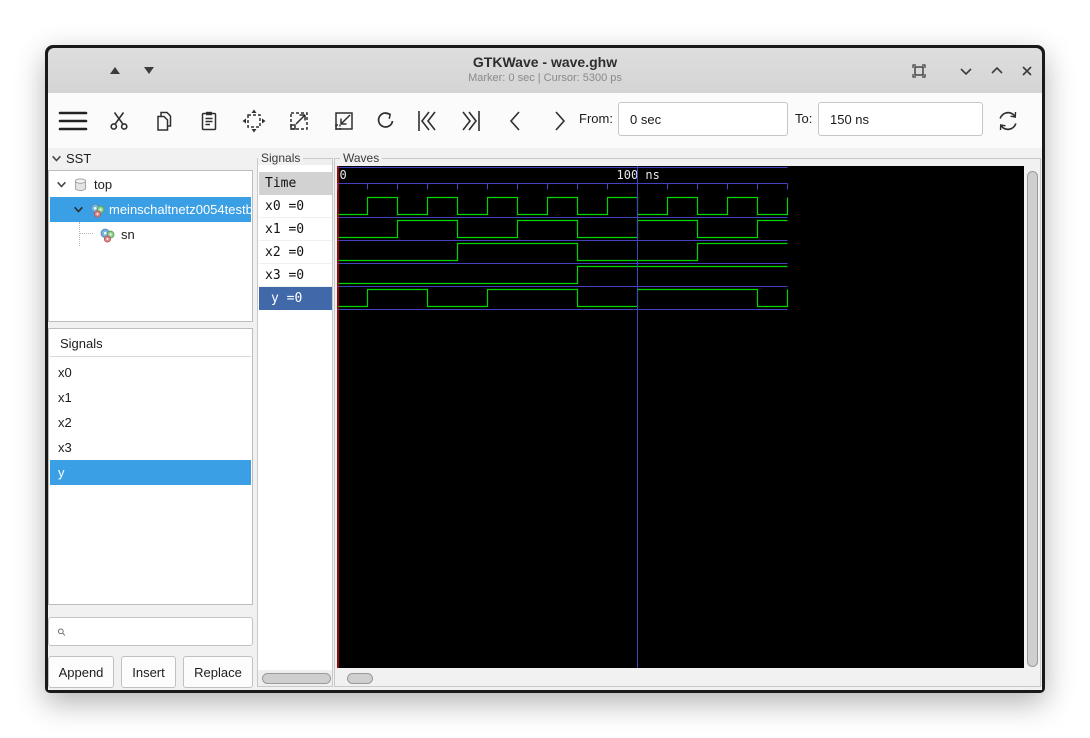 This screenshot has height=738, width=1090. I want to click on close-icon, so click(1027, 71).